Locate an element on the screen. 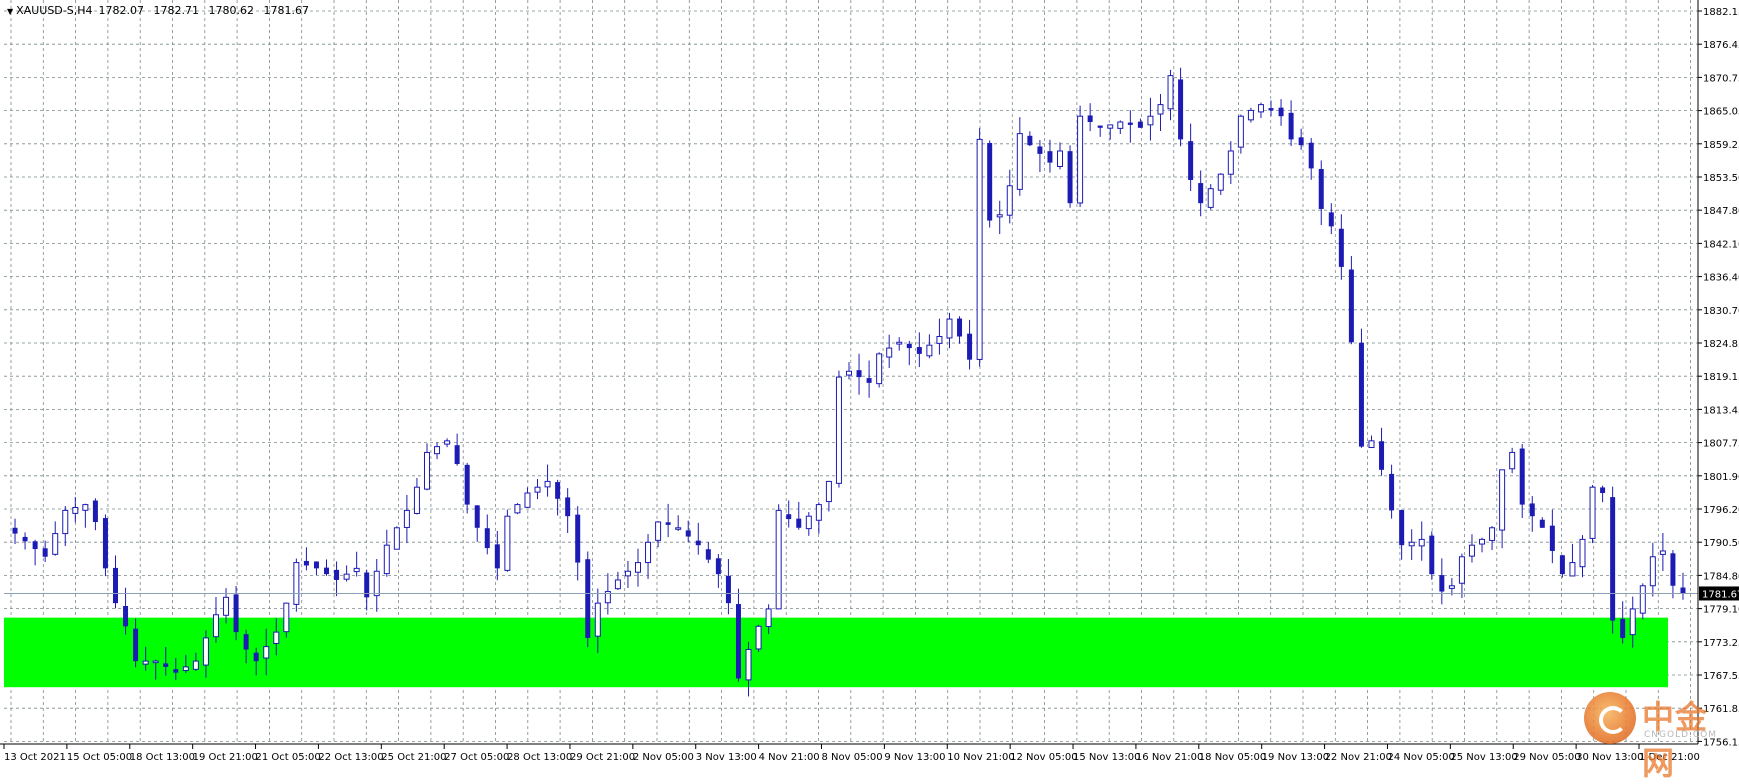 The image size is (1739, 784). y-tick-label: 1807.75 is located at coordinates (1721, 444).